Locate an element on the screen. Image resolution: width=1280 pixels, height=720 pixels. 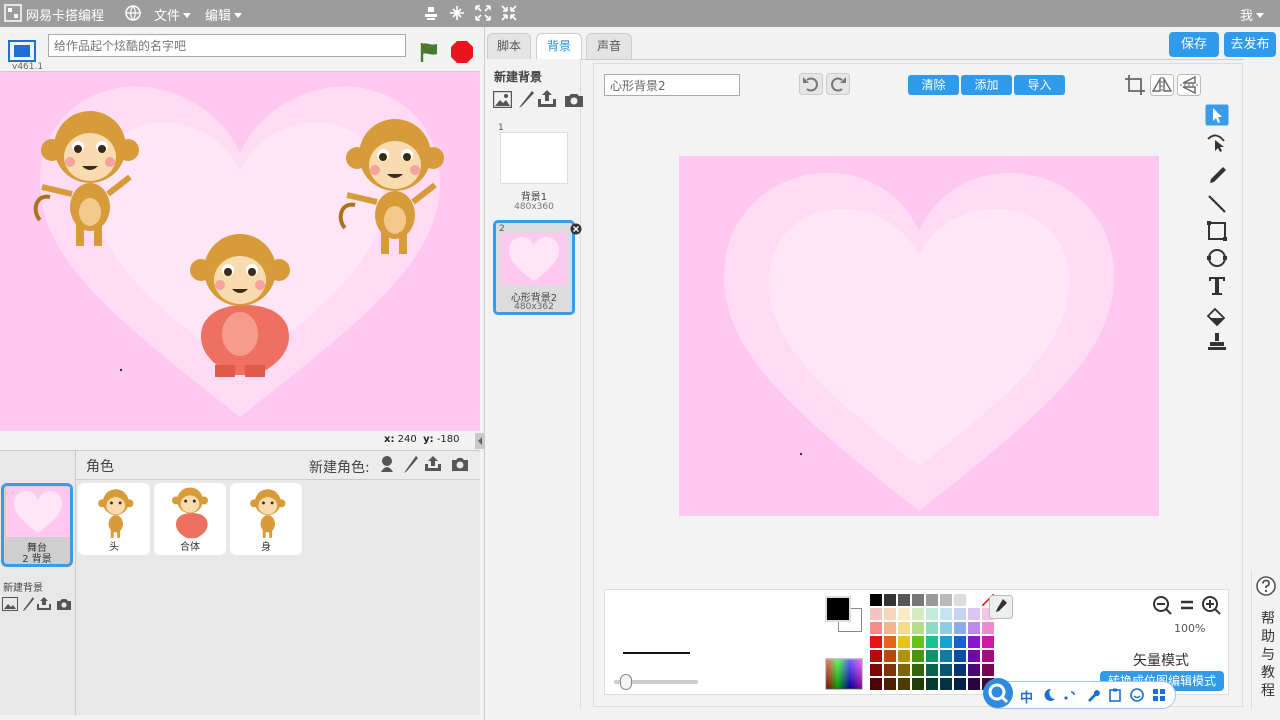
undo-icon is located at coordinates (811, 84).